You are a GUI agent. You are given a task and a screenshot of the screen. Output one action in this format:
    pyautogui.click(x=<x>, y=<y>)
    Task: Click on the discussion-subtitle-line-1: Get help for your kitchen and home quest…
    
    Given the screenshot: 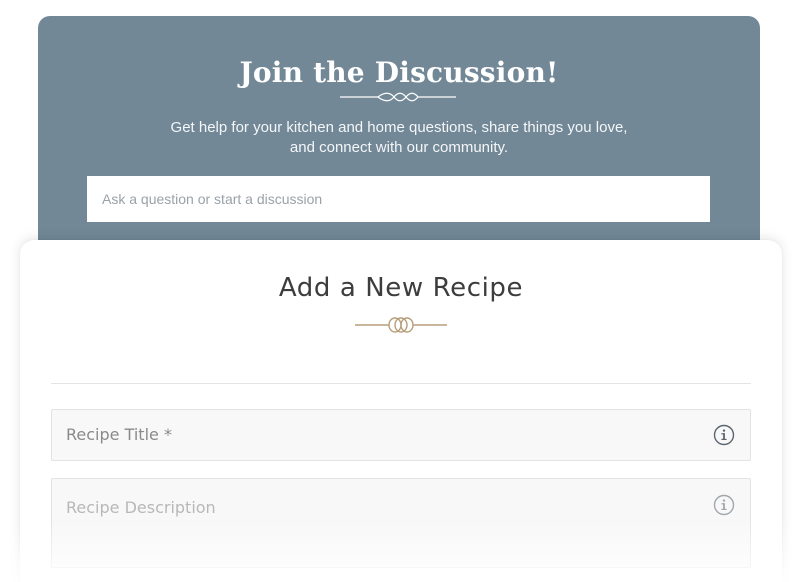 What is the action you would take?
    pyautogui.click(x=399, y=127)
    